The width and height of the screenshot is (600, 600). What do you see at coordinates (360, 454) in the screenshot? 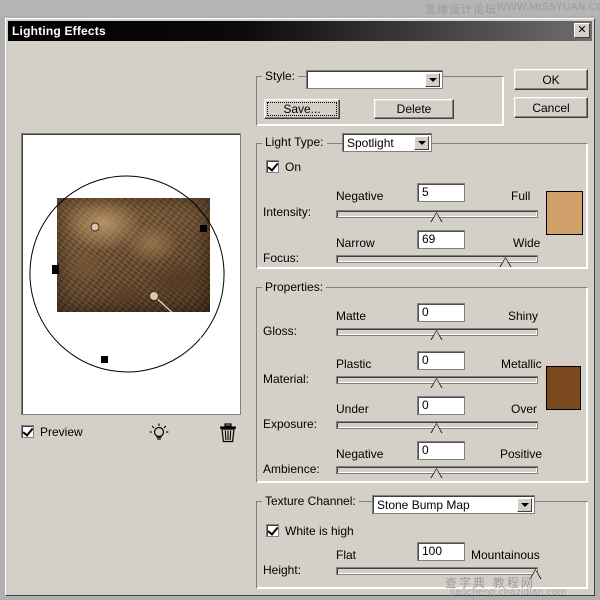
I see `ambience-min-label: Negative` at bounding box center [360, 454].